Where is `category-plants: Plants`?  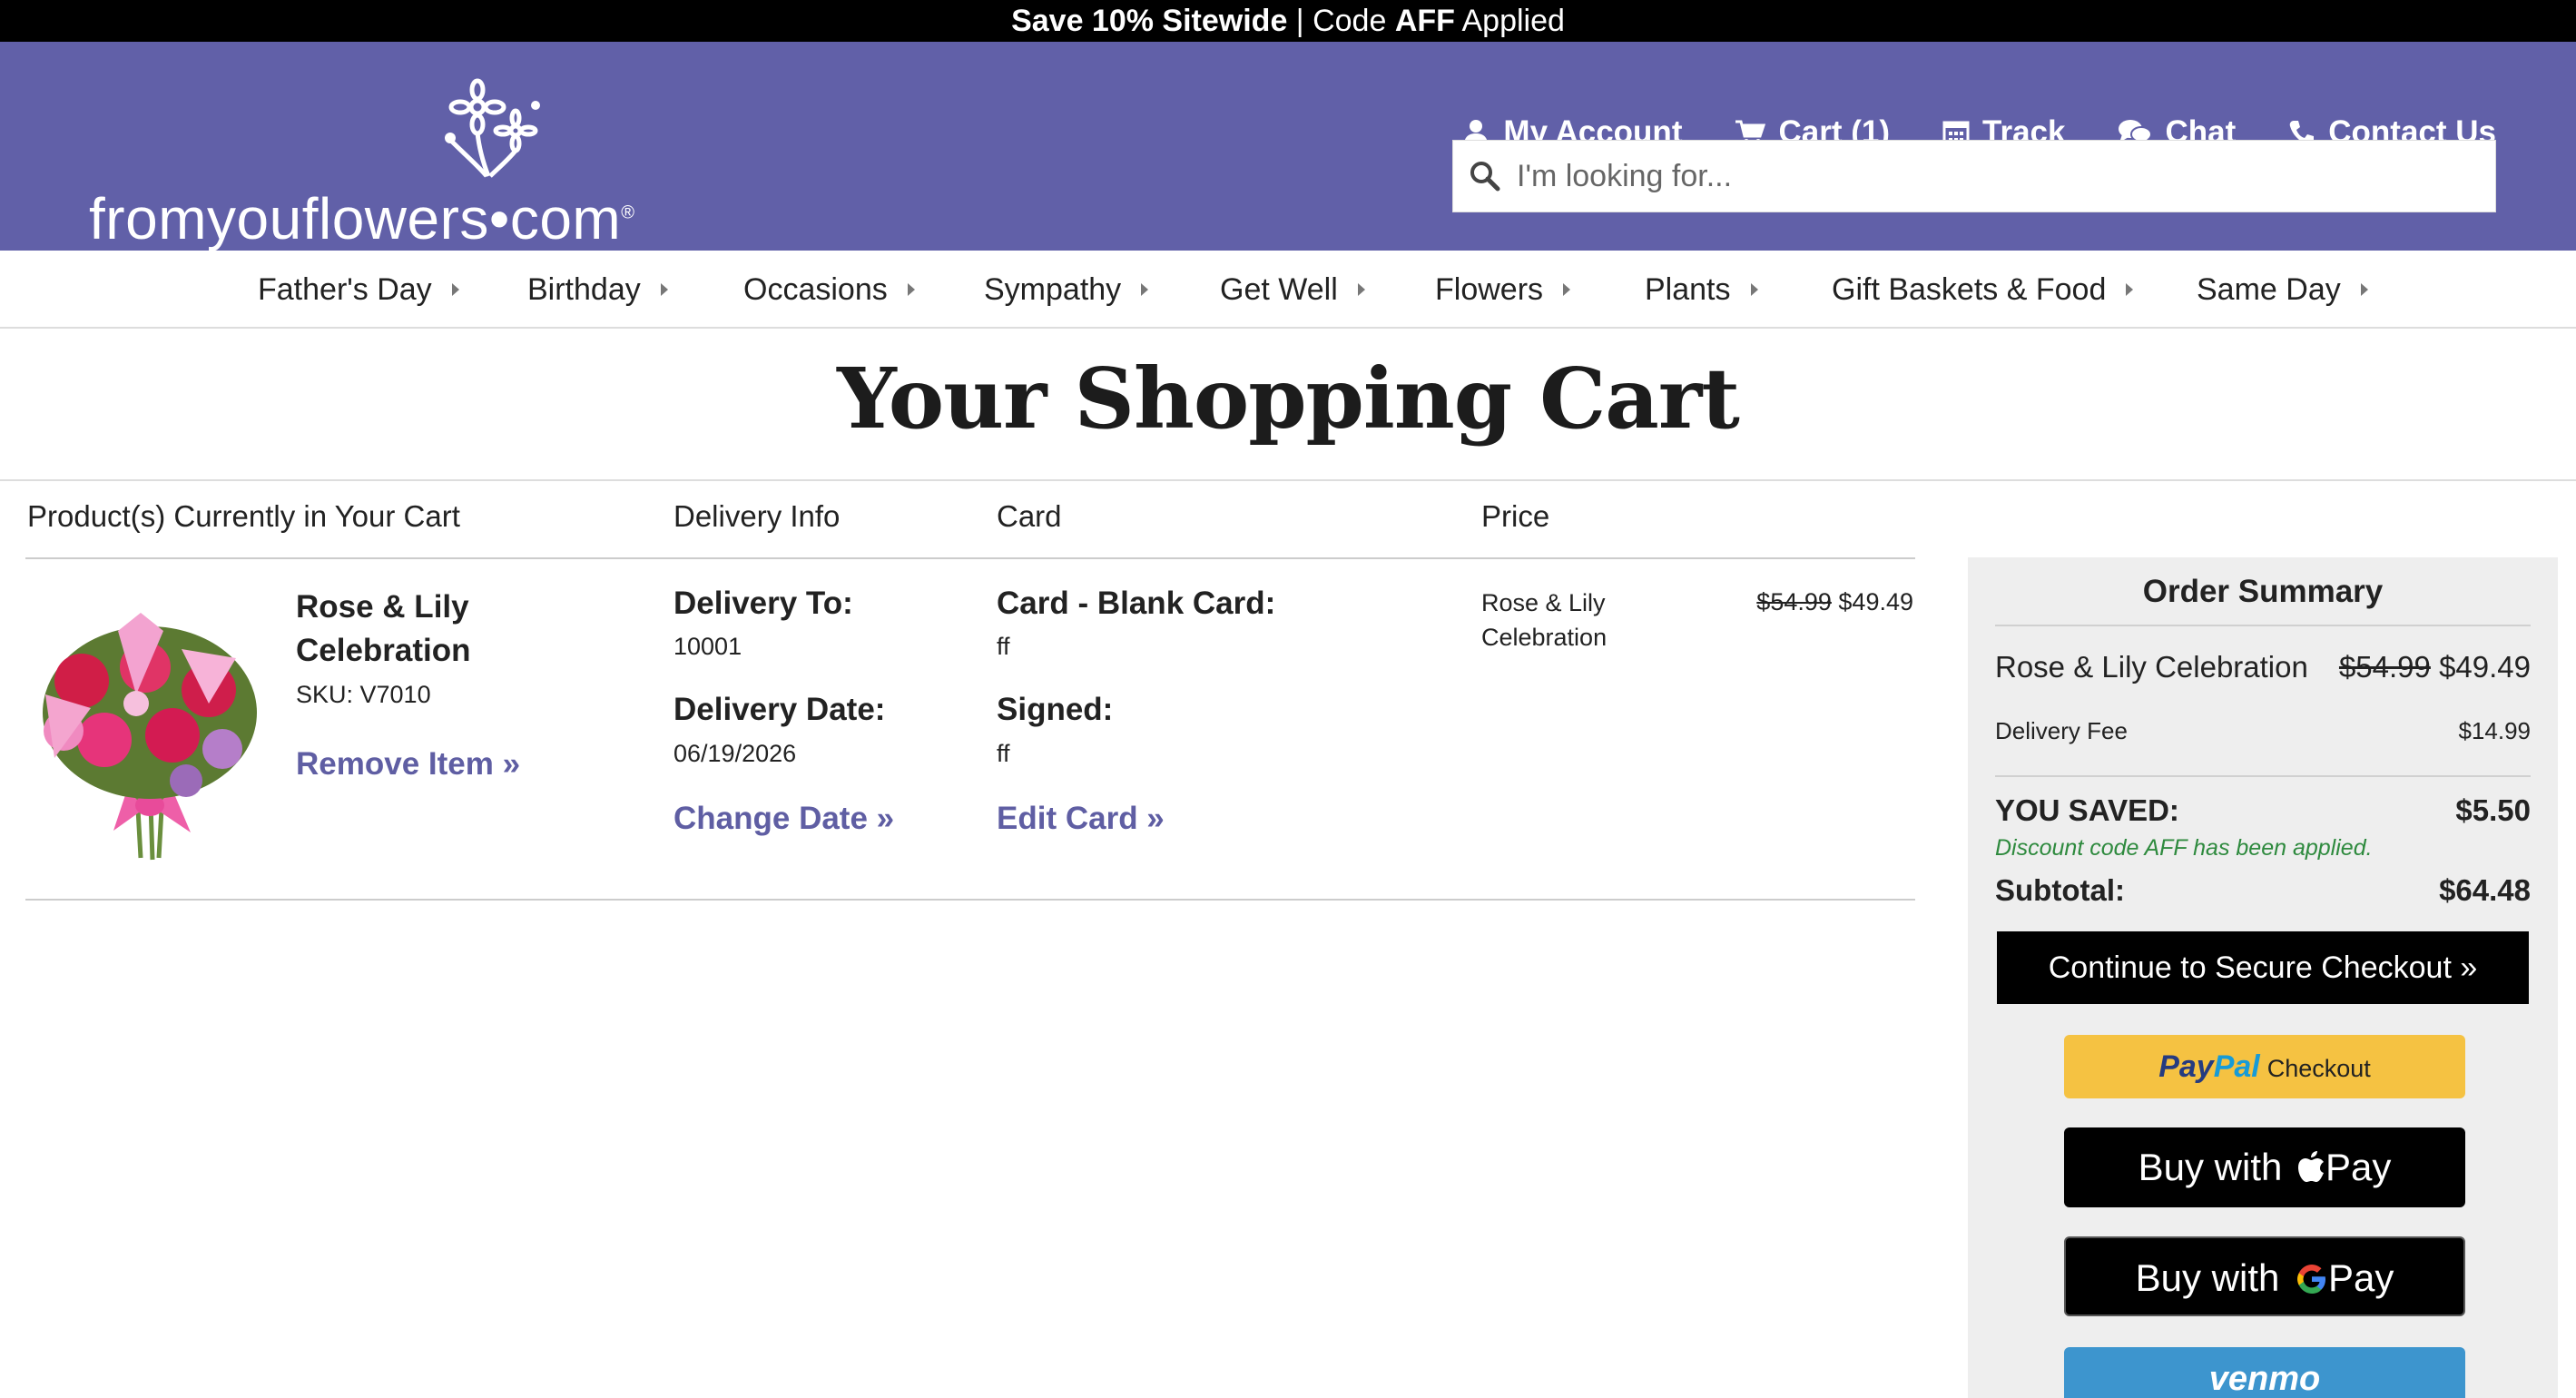
category-plants: Plants is located at coordinates (1701, 290).